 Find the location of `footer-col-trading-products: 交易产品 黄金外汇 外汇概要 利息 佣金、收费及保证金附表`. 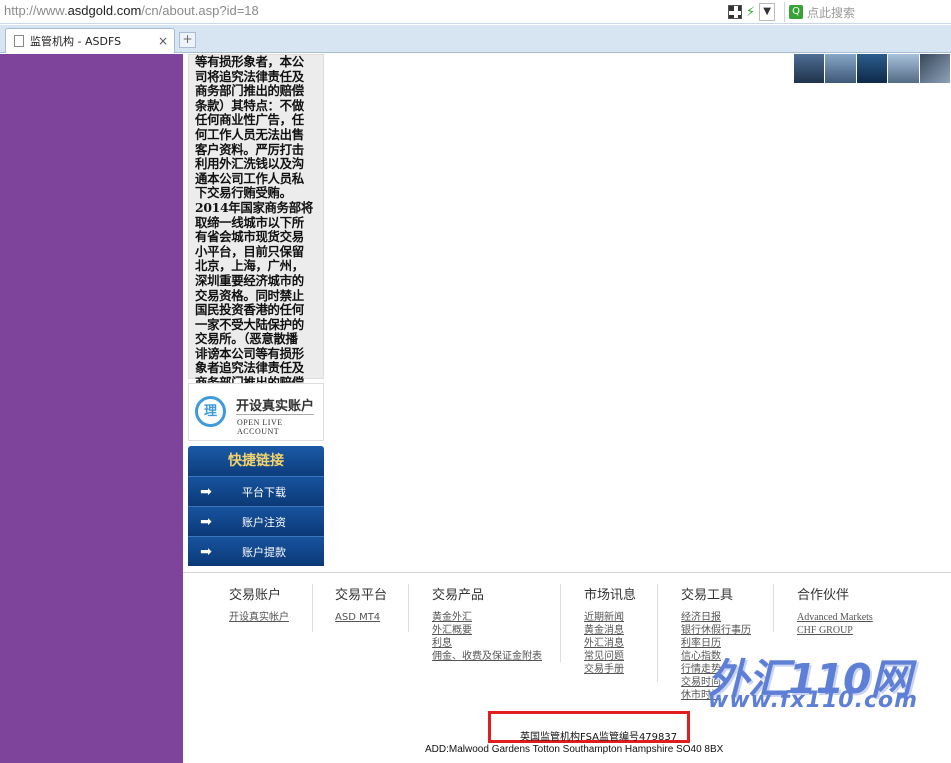

footer-col-trading-products: 交易产品 黄金外汇 外汇概要 利息 佣金、收费及保证金附表 is located at coordinates (487, 623).